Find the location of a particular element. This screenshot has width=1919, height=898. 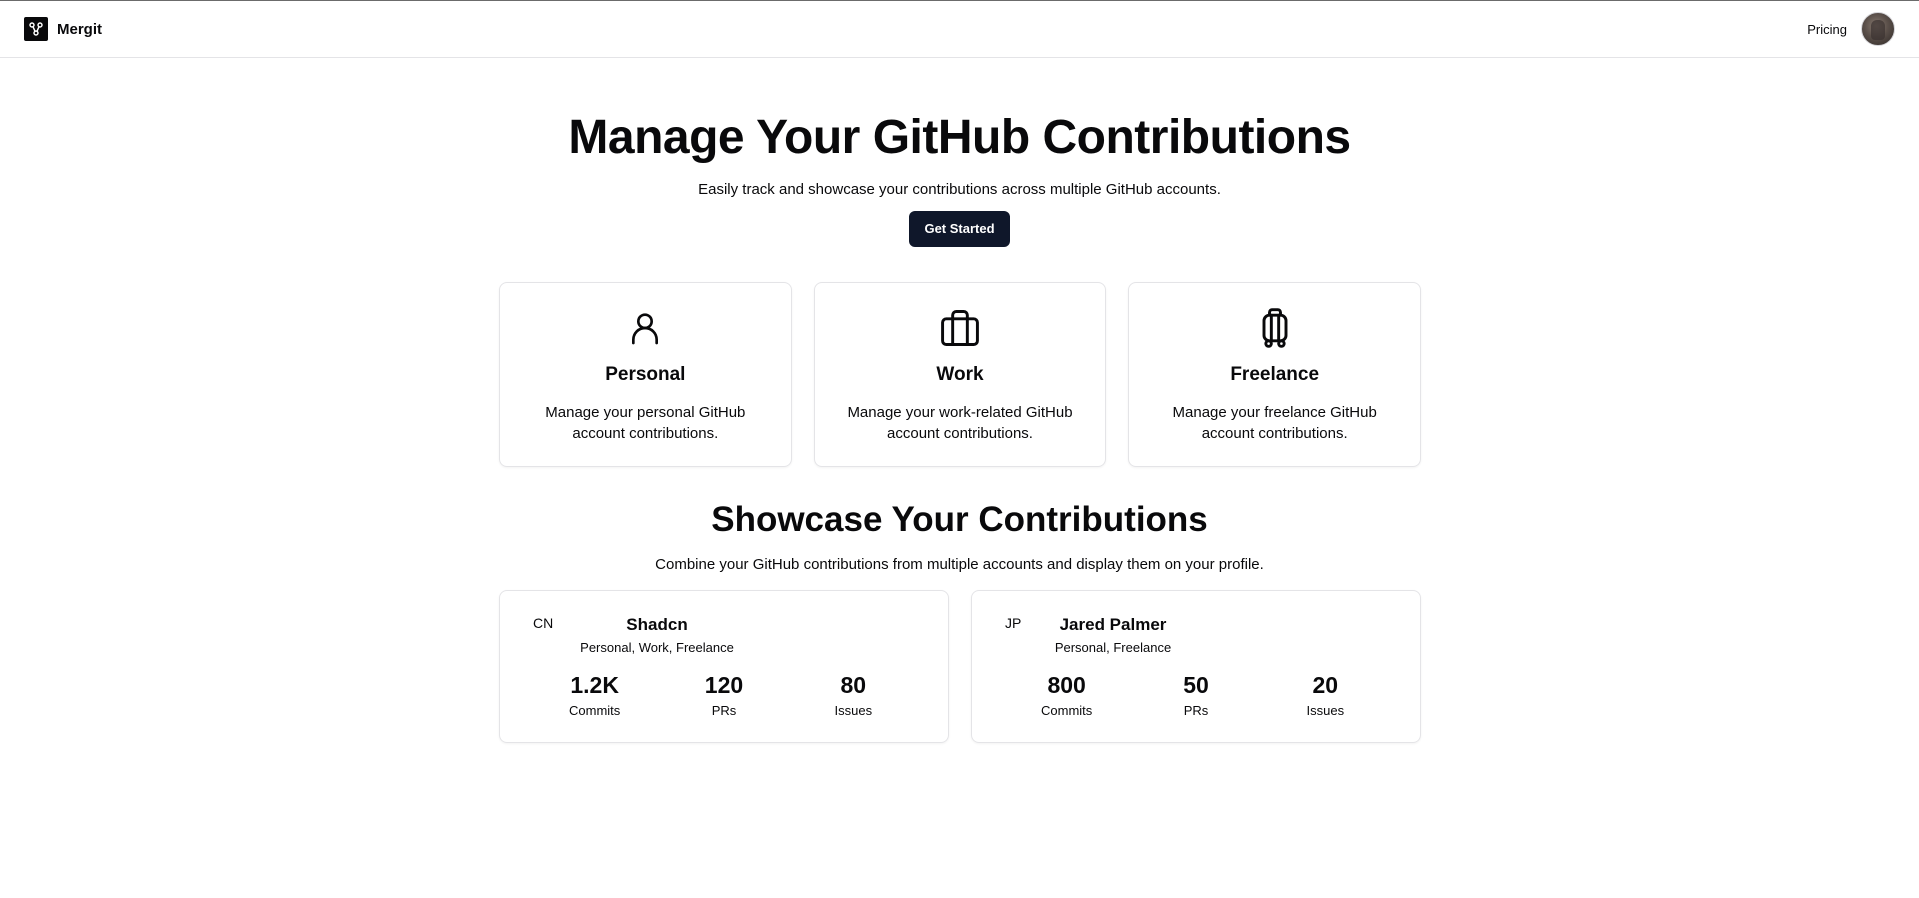

feature-title: Freelance is located at coordinates (1275, 374).